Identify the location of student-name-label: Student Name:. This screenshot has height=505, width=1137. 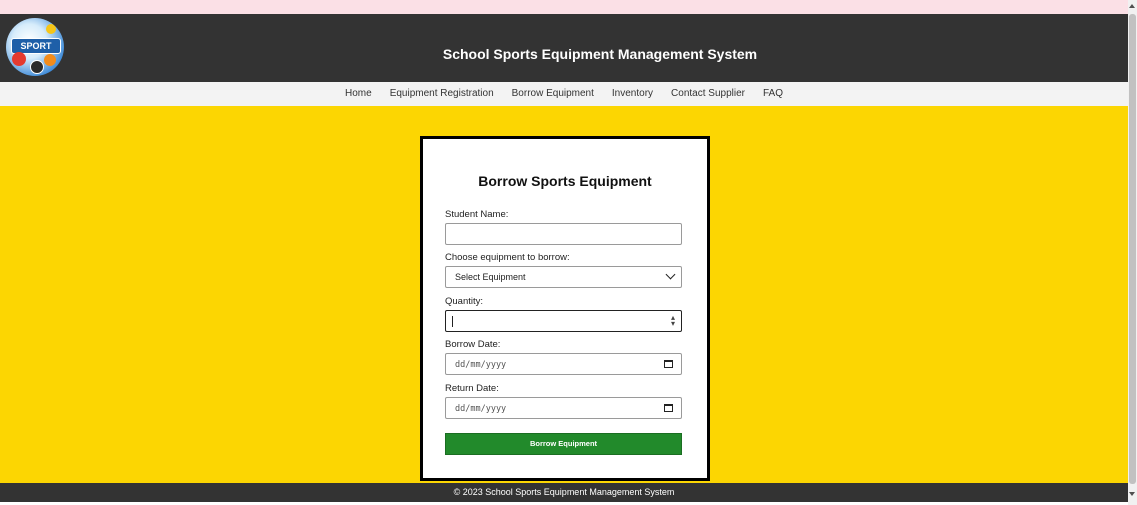
(477, 214).